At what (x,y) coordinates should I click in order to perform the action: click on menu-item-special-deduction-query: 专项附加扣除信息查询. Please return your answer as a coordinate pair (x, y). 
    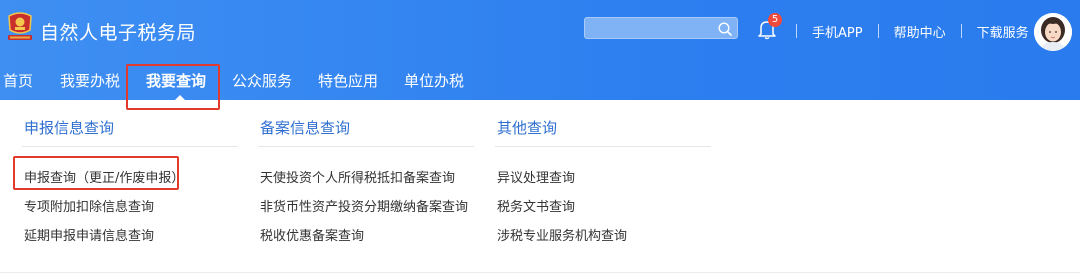
    Looking at the image, I should click on (89, 205).